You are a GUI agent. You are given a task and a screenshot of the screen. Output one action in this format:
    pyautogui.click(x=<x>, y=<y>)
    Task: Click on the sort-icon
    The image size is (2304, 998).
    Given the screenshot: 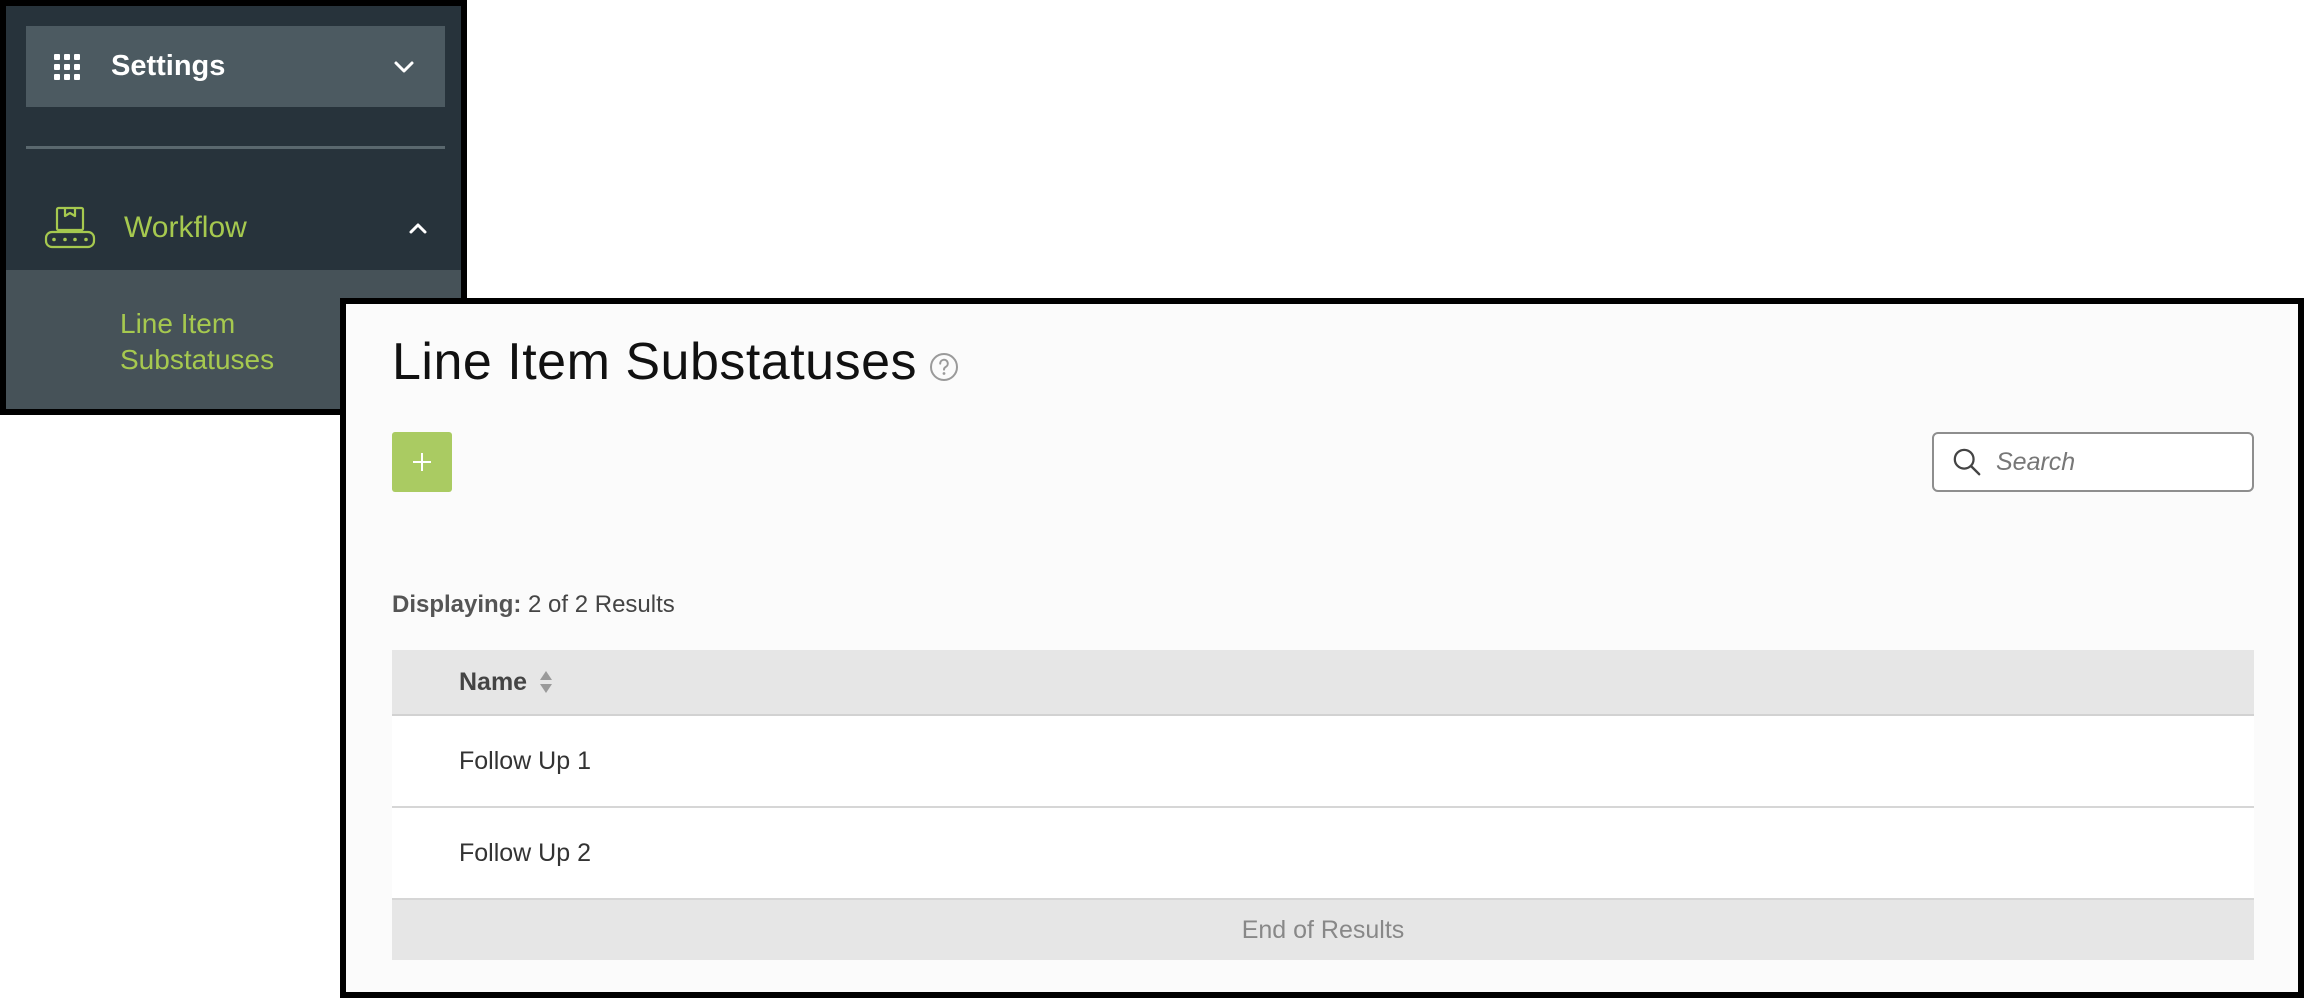 What is the action you would take?
    pyautogui.click(x=546, y=682)
    